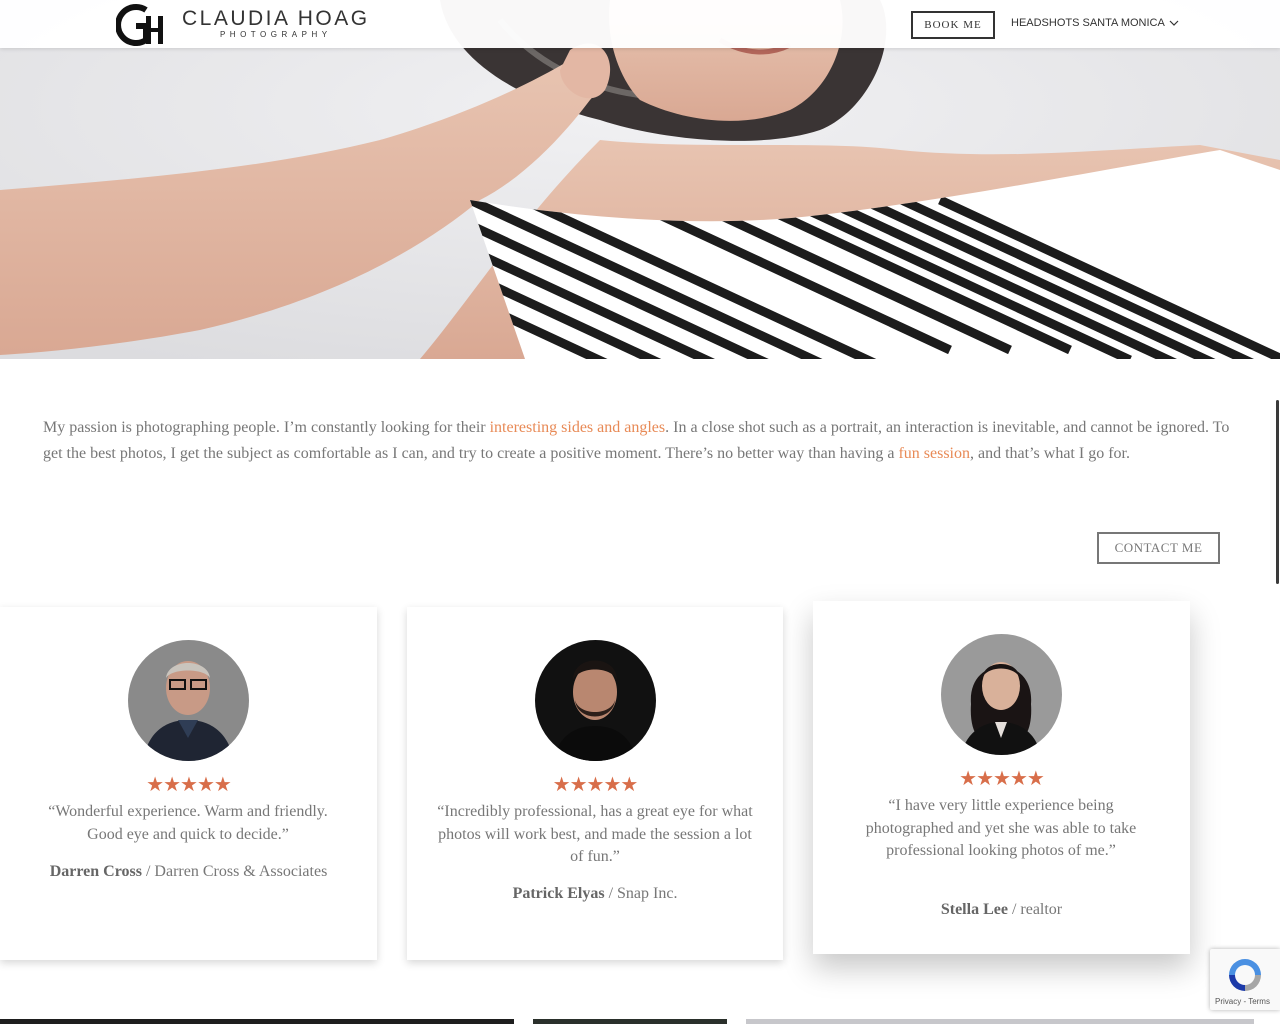 This screenshot has width=1280, height=1024. I want to click on avatar-photo-stella, so click(1001, 694).